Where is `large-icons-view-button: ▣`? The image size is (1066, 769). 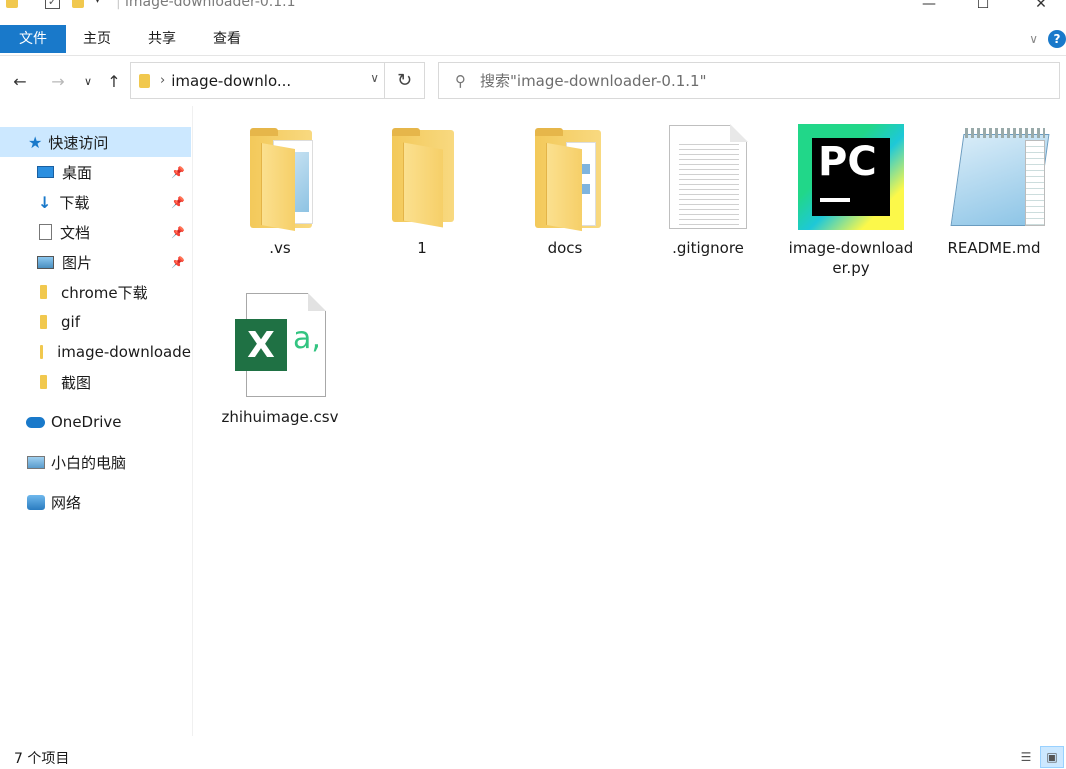 large-icons-view-button: ▣ is located at coordinates (1052, 757).